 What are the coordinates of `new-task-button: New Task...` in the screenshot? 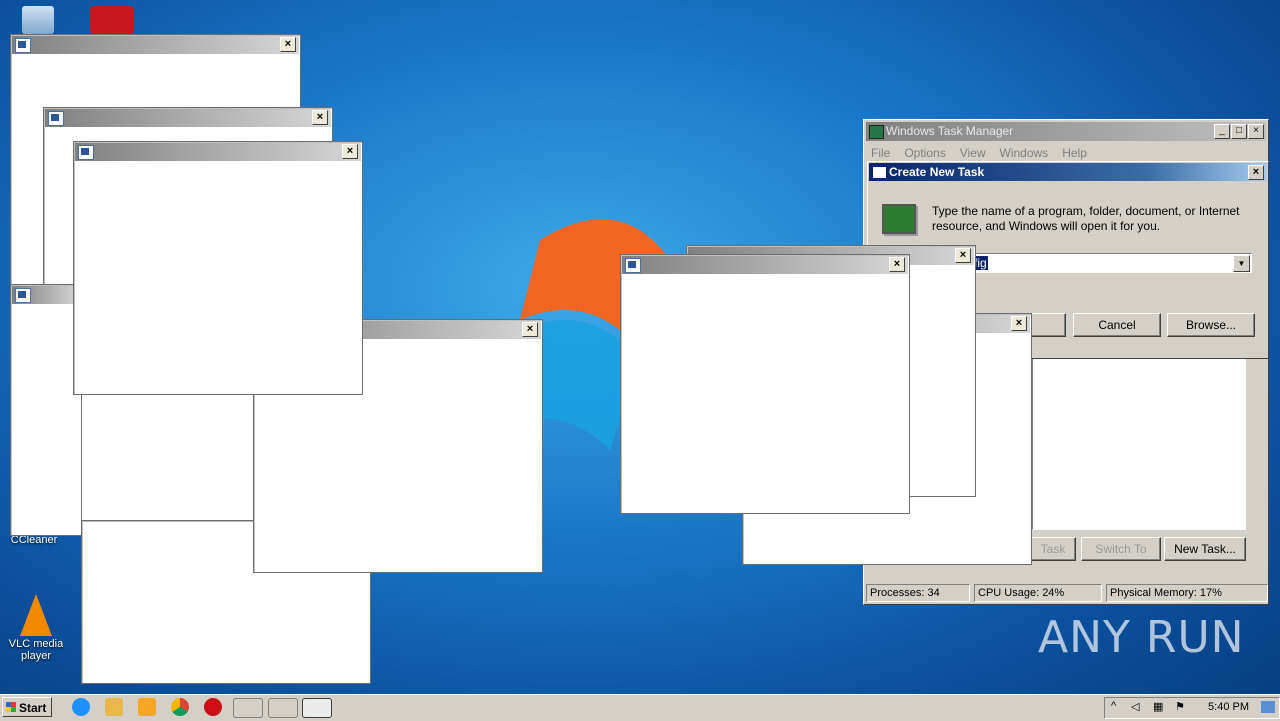 It's located at (1205, 549).